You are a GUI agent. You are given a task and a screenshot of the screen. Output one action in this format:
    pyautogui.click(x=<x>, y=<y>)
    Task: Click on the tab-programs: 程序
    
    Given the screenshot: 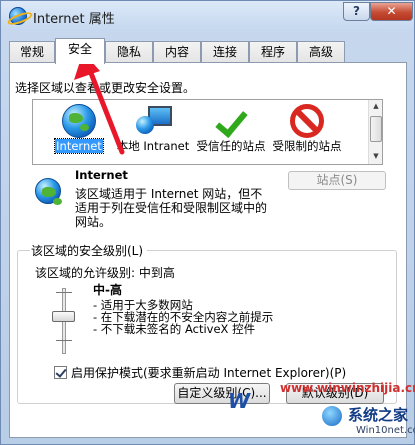 What is the action you would take?
    pyautogui.click(x=273, y=52)
    